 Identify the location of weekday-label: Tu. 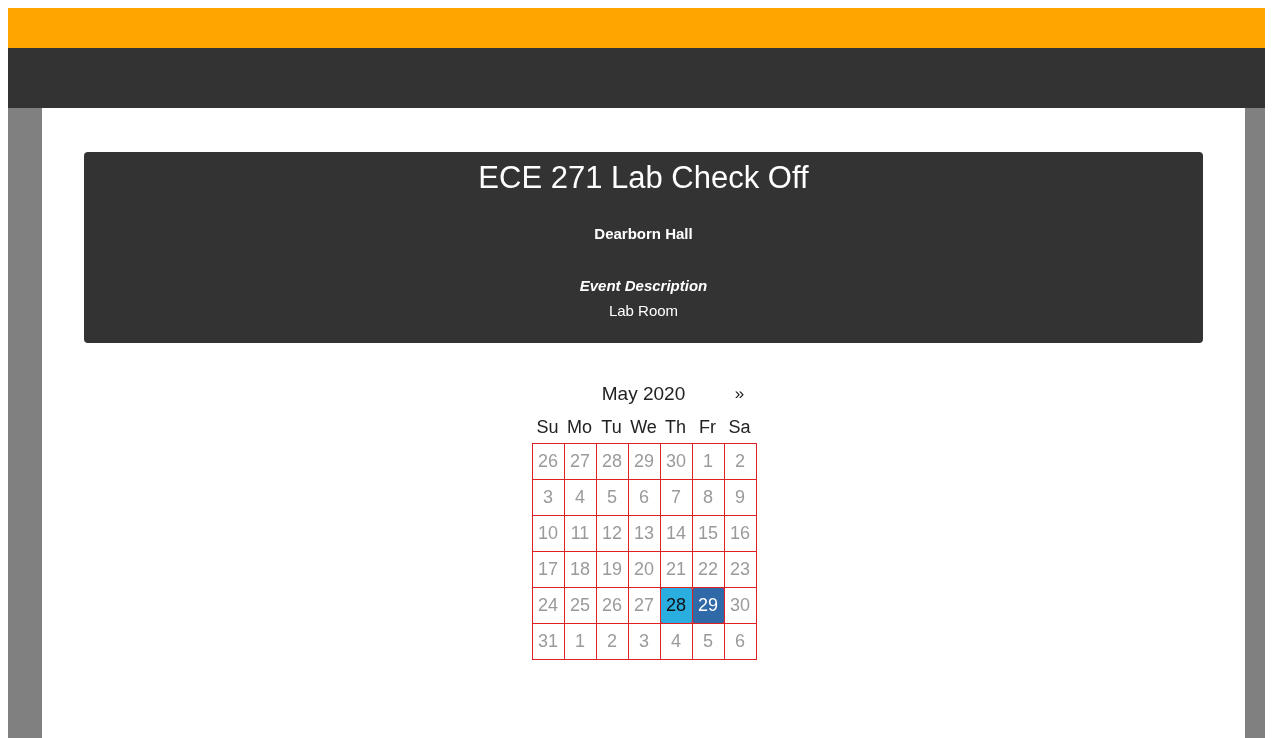
(611, 427).